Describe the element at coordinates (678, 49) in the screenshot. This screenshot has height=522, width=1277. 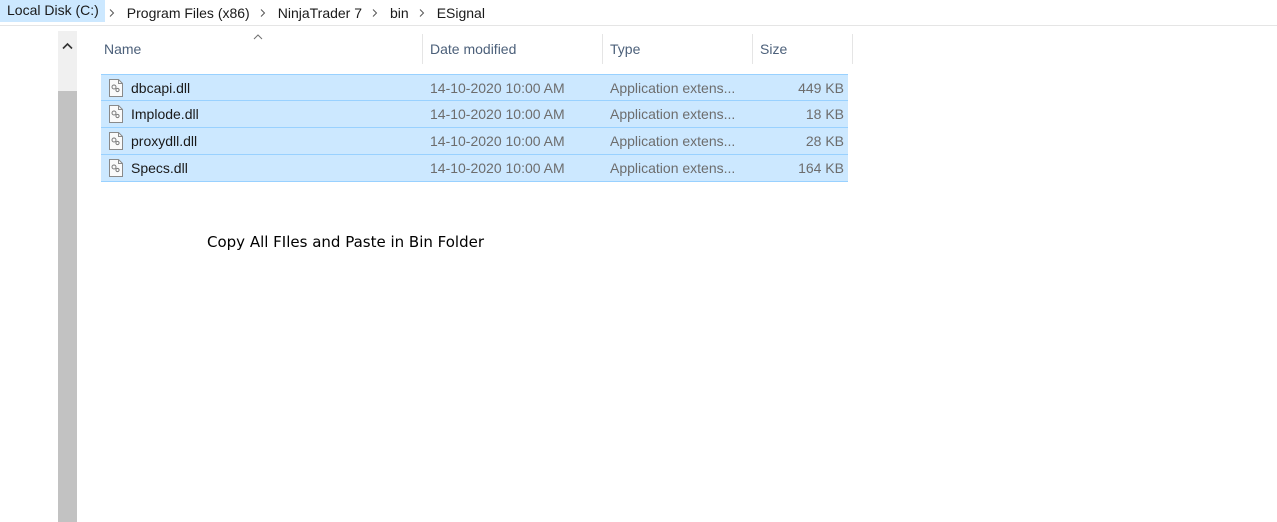
I see `column-header-type: Type` at that location.